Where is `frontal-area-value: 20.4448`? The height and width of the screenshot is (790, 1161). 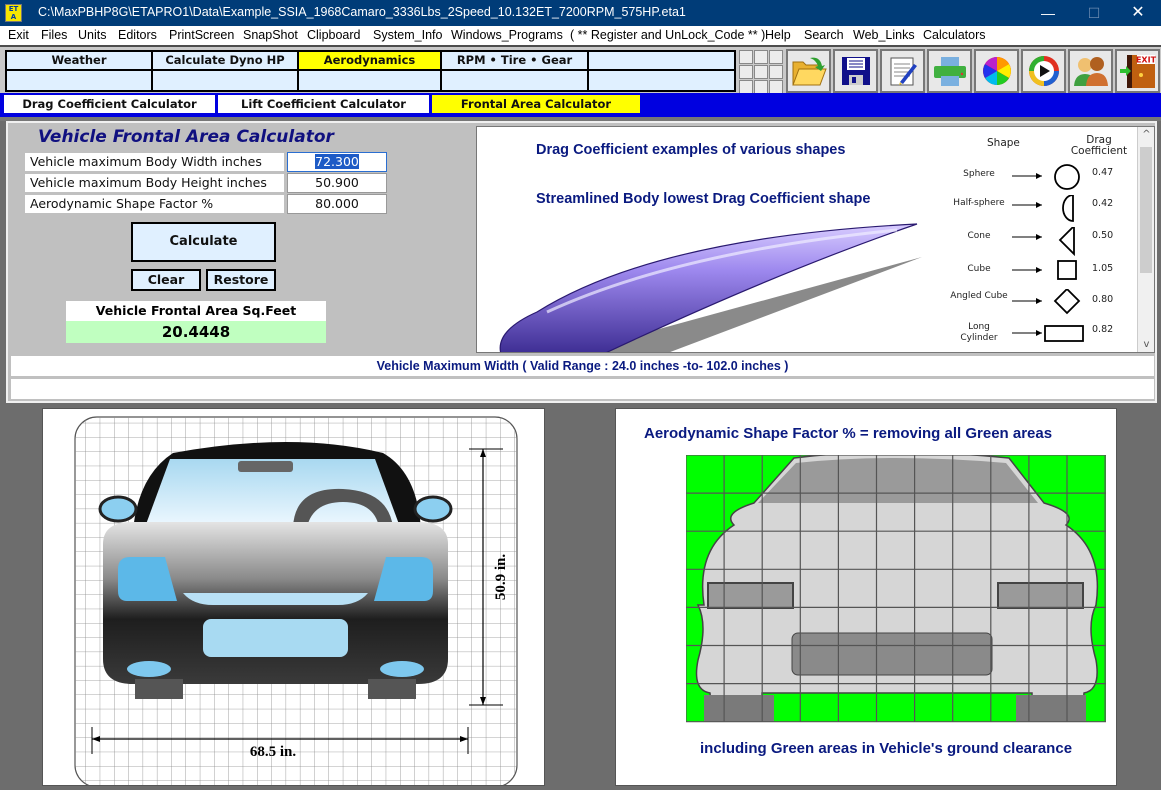 frontal-area-value: 20.4448 is located at coordinates (196, 332).